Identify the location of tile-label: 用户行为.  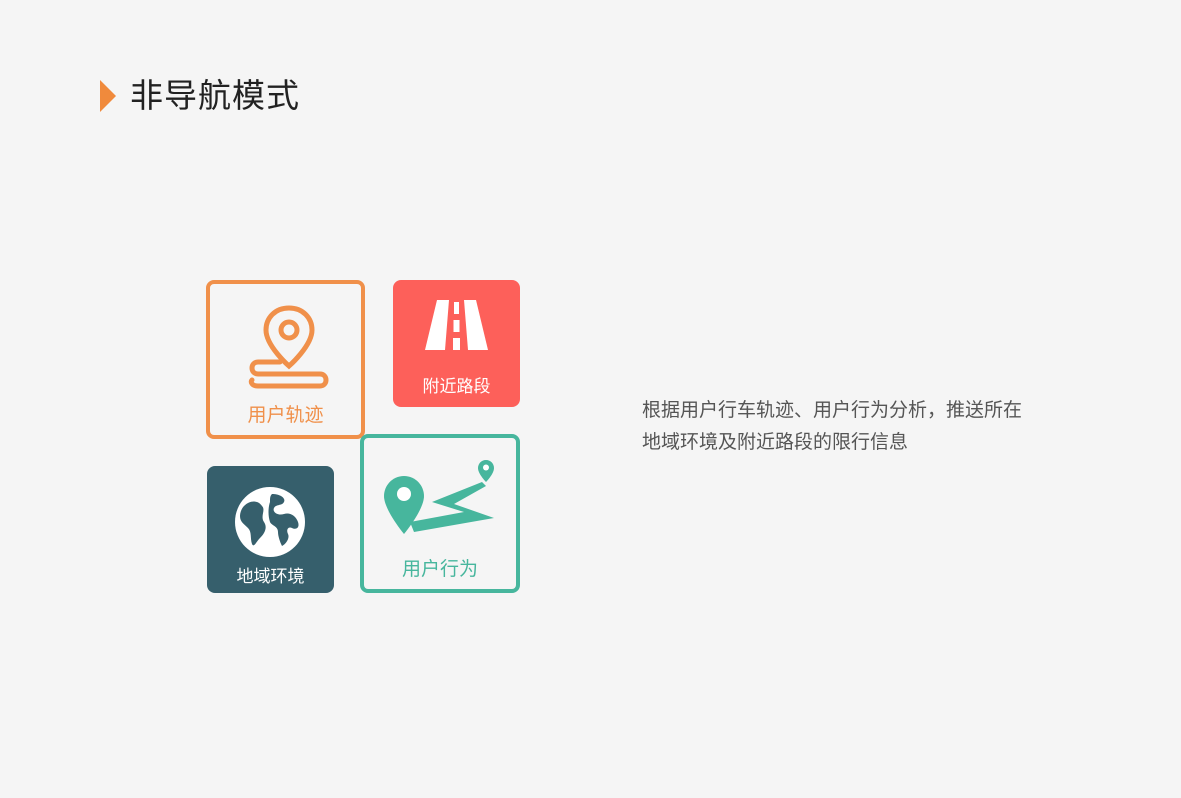
(439, 569).